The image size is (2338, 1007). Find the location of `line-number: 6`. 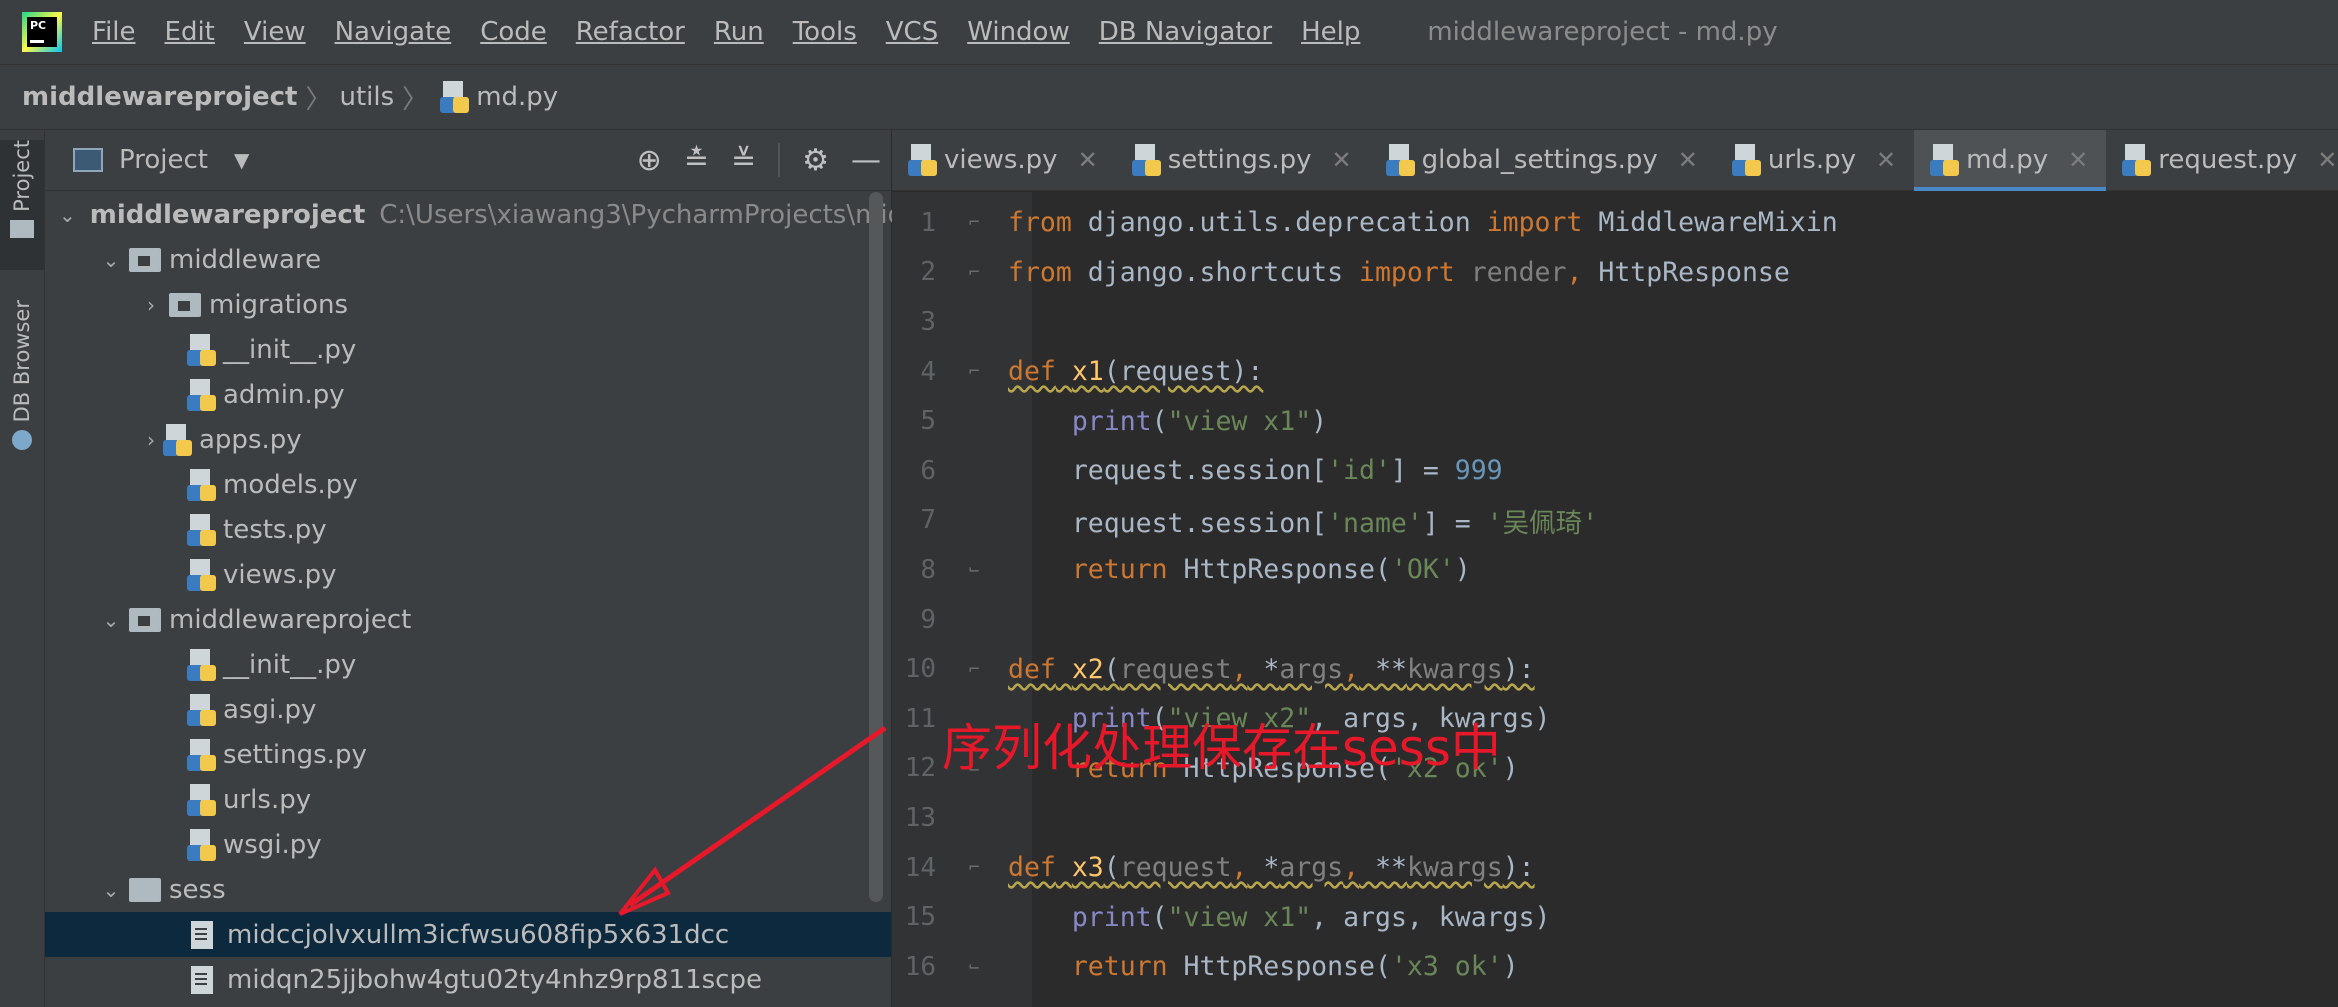

line-number: 6 is located at coordinates (928, 470).